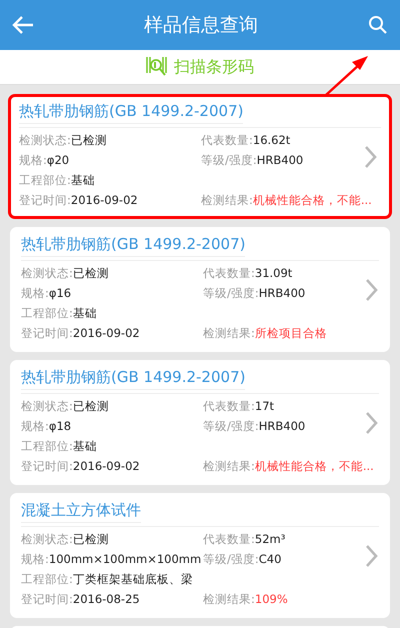  What do you see at coordinates (81, 510) in the screenshot?
I see `sample-title: 混凝土立方体试件` at bounding box center [81, 510].